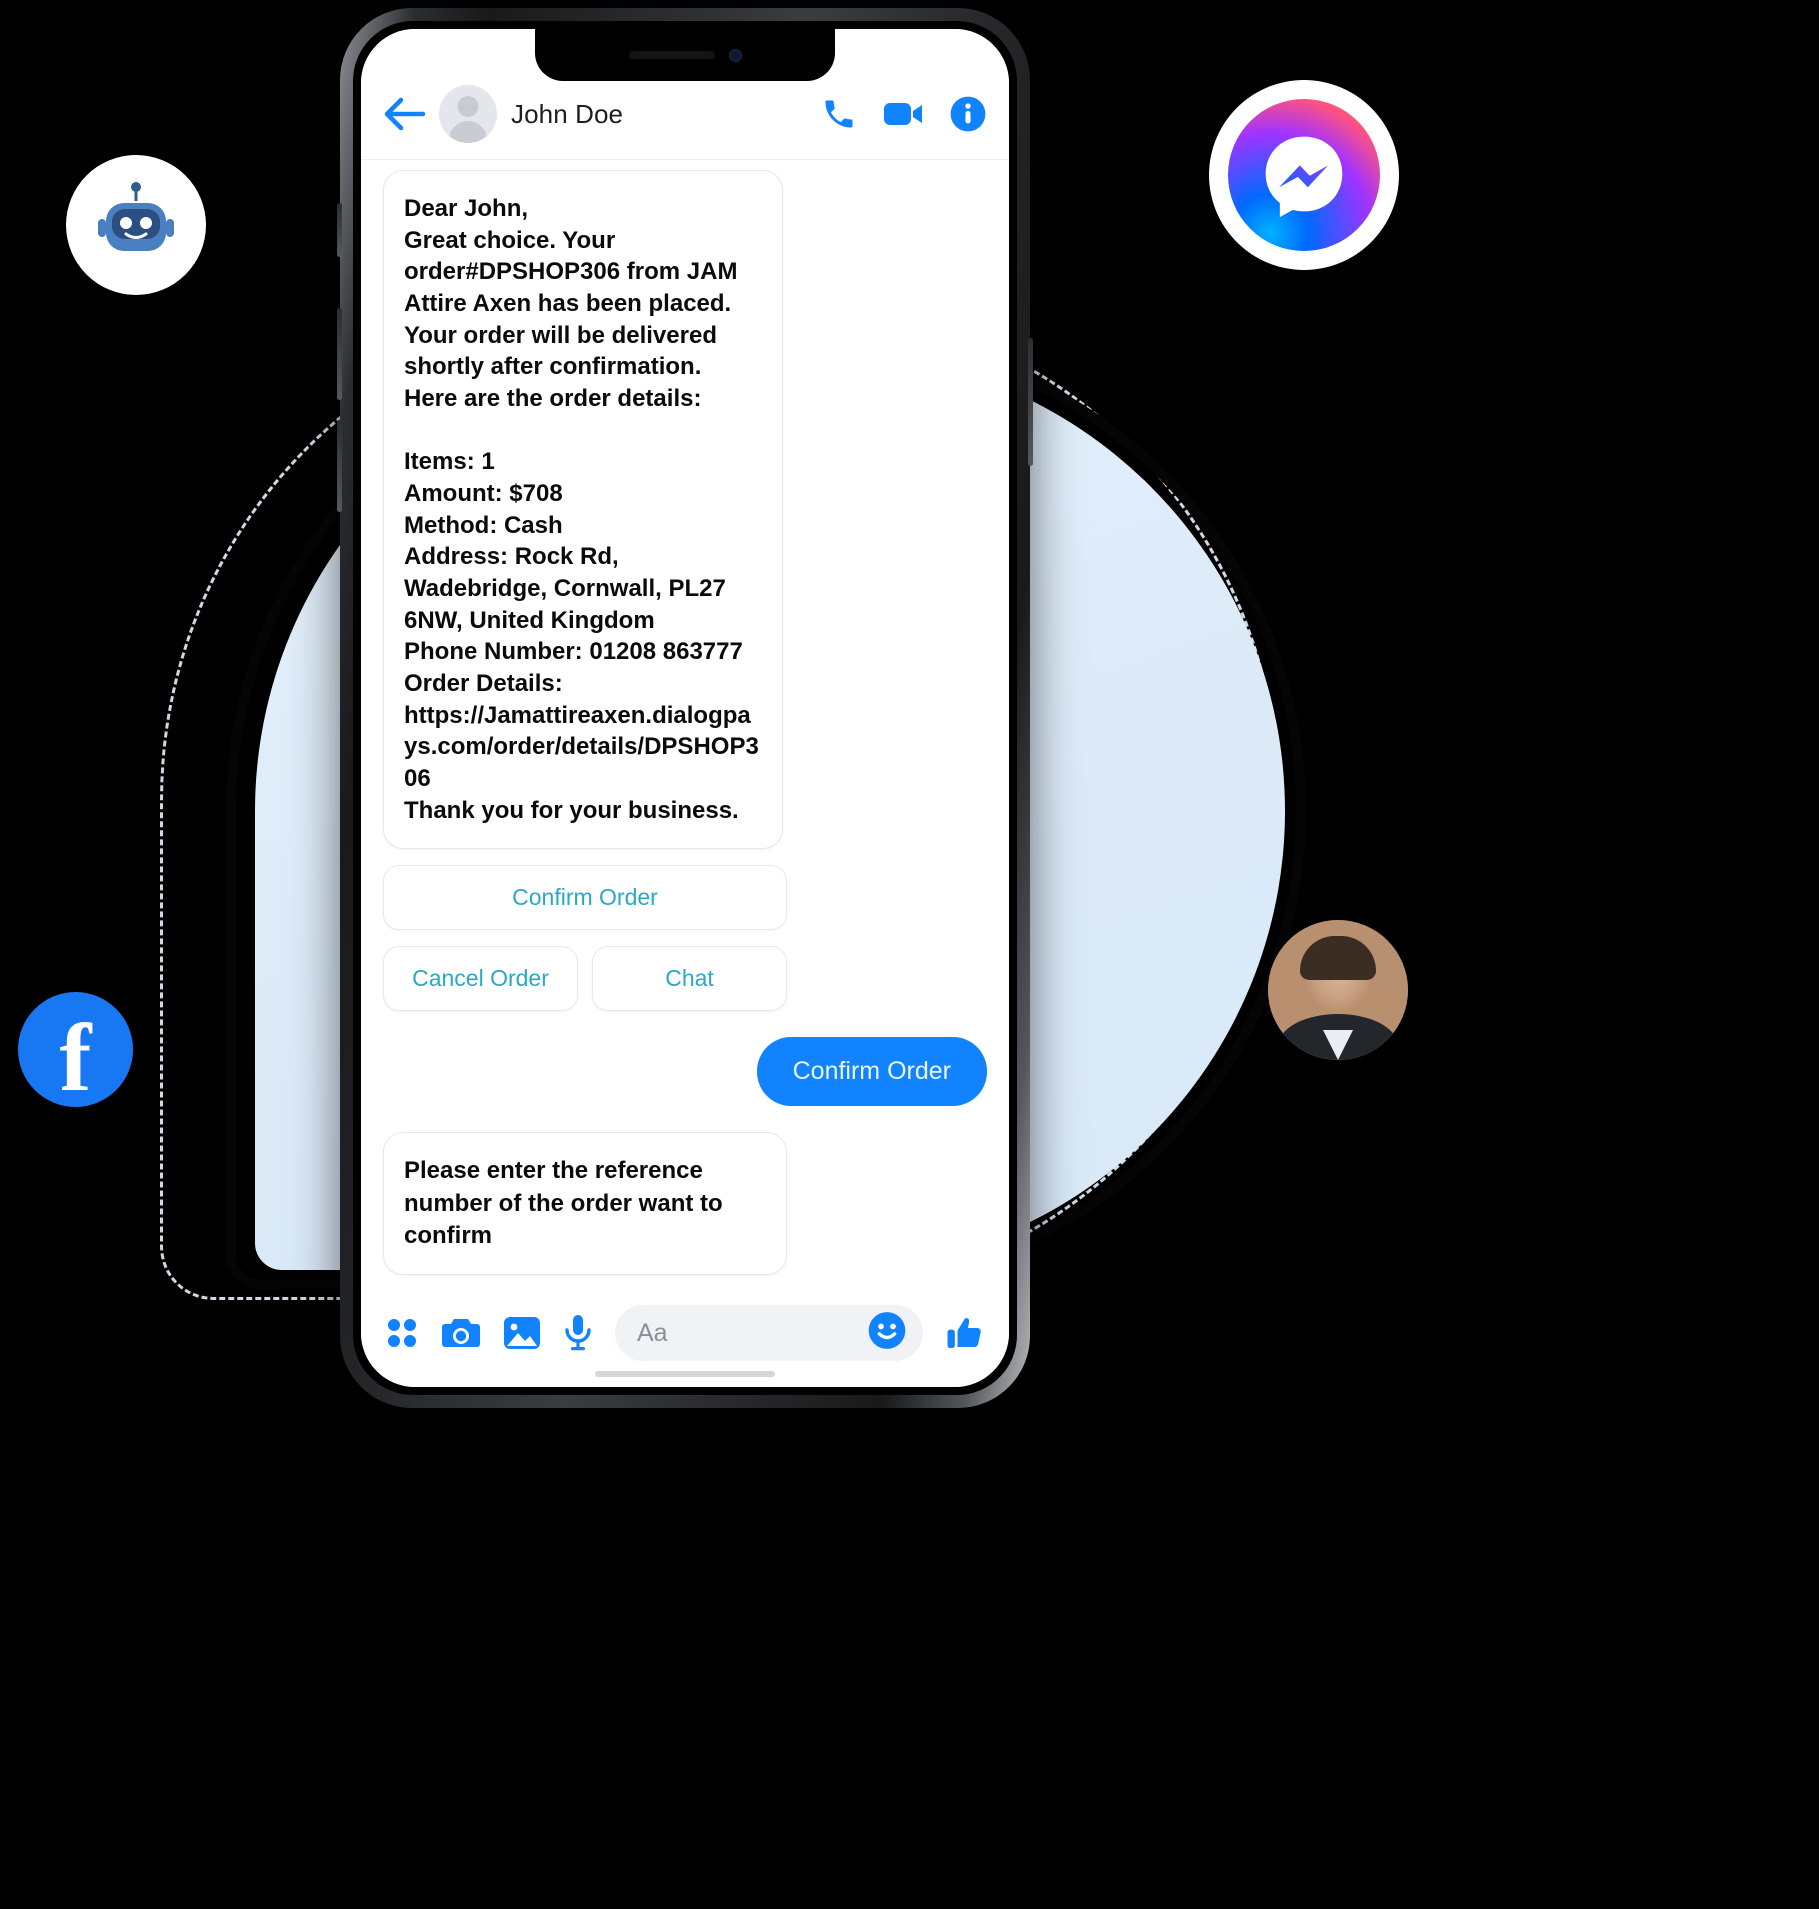  I want to click on back-arrow-glyph, so click(404, 114).